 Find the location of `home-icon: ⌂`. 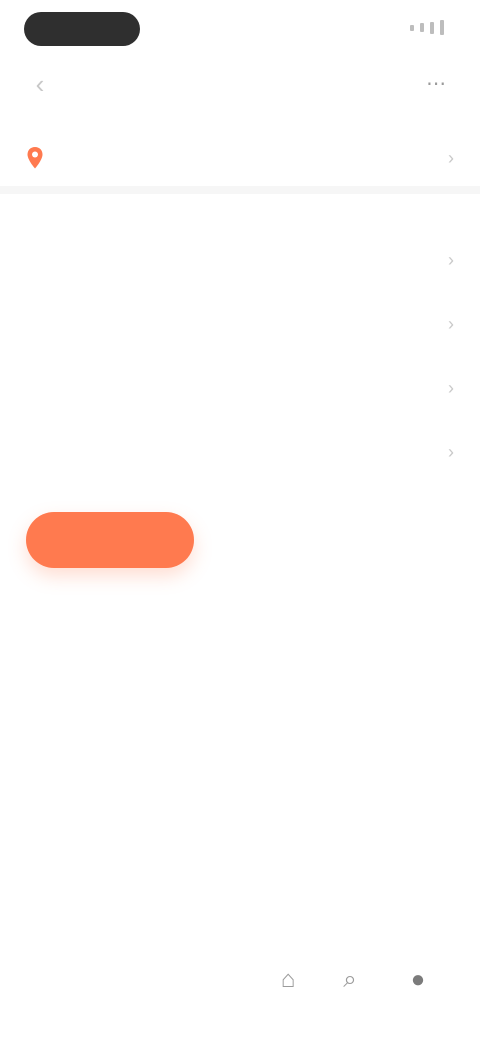

home-icon: ⌂ is located at coordinates (288, 980).